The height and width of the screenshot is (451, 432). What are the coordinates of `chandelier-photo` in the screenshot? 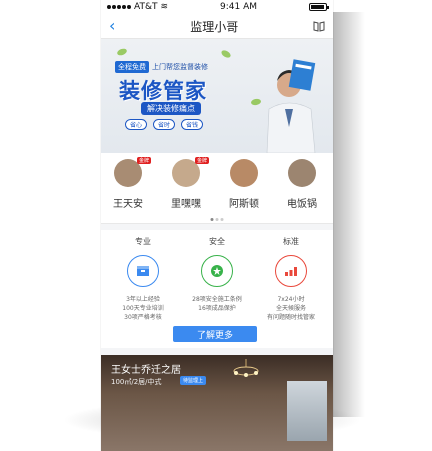 It's located at (246, 368).